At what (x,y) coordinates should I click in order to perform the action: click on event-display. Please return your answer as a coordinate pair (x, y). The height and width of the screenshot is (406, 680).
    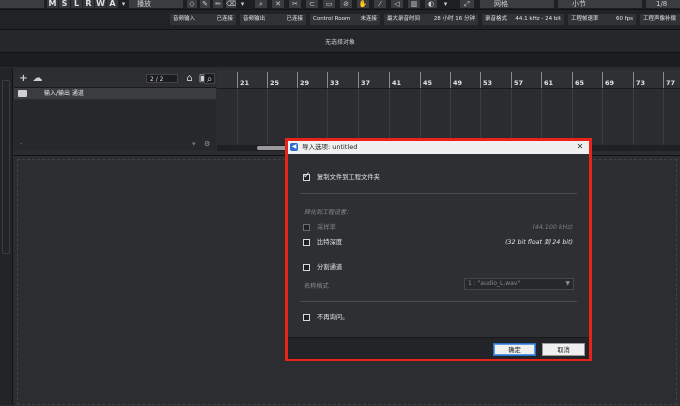
    Looking at the image, I should click on (448, 117).